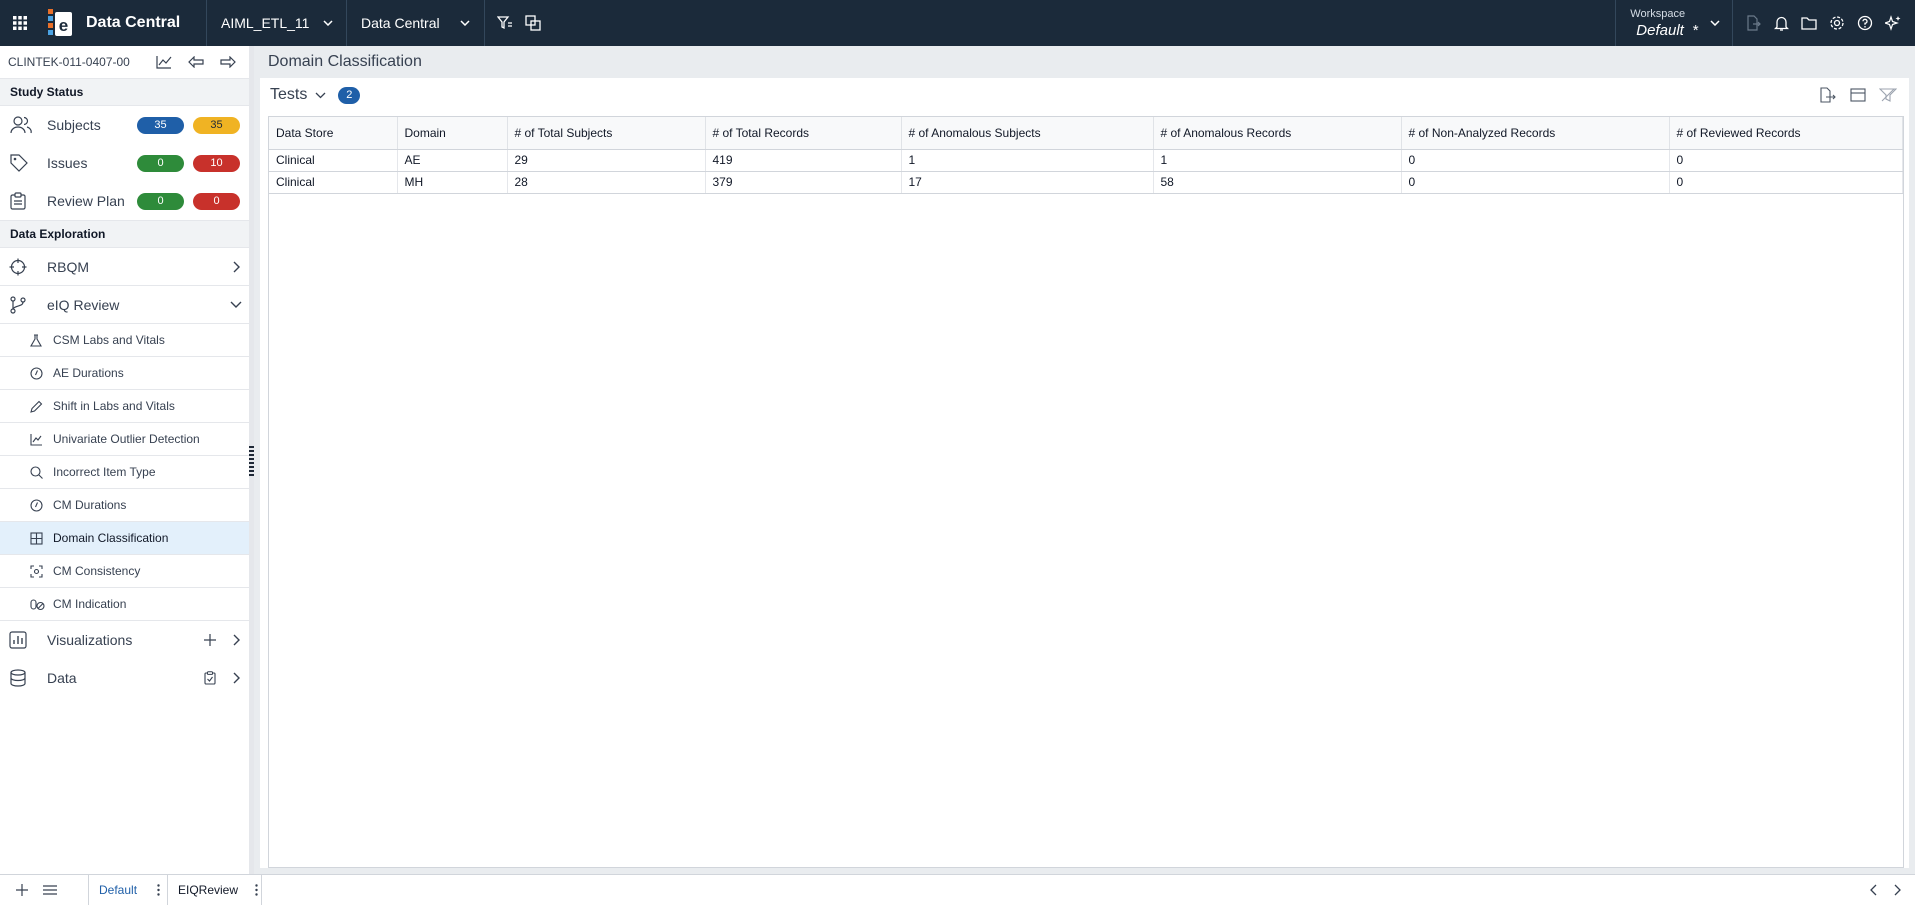 The height and width of the screenshot is (905, 1915). I want to click on table-row: Clinical AE 29 419 1 1 0 0, so click(1086, 160).